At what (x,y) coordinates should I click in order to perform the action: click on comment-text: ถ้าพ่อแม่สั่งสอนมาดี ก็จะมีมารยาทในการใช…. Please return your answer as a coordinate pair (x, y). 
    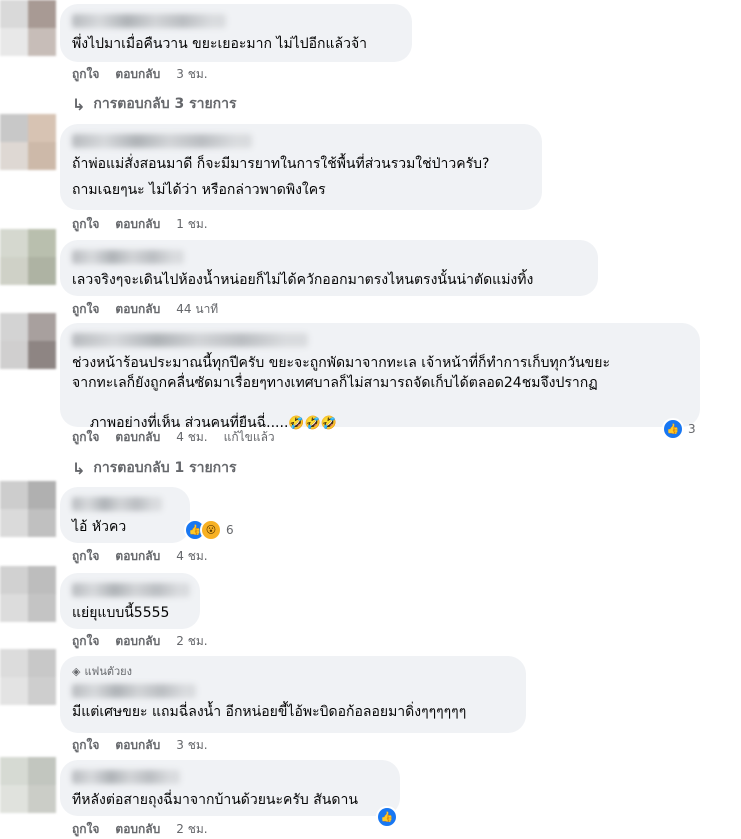
    Looking at the image, I should click on (281, 164).